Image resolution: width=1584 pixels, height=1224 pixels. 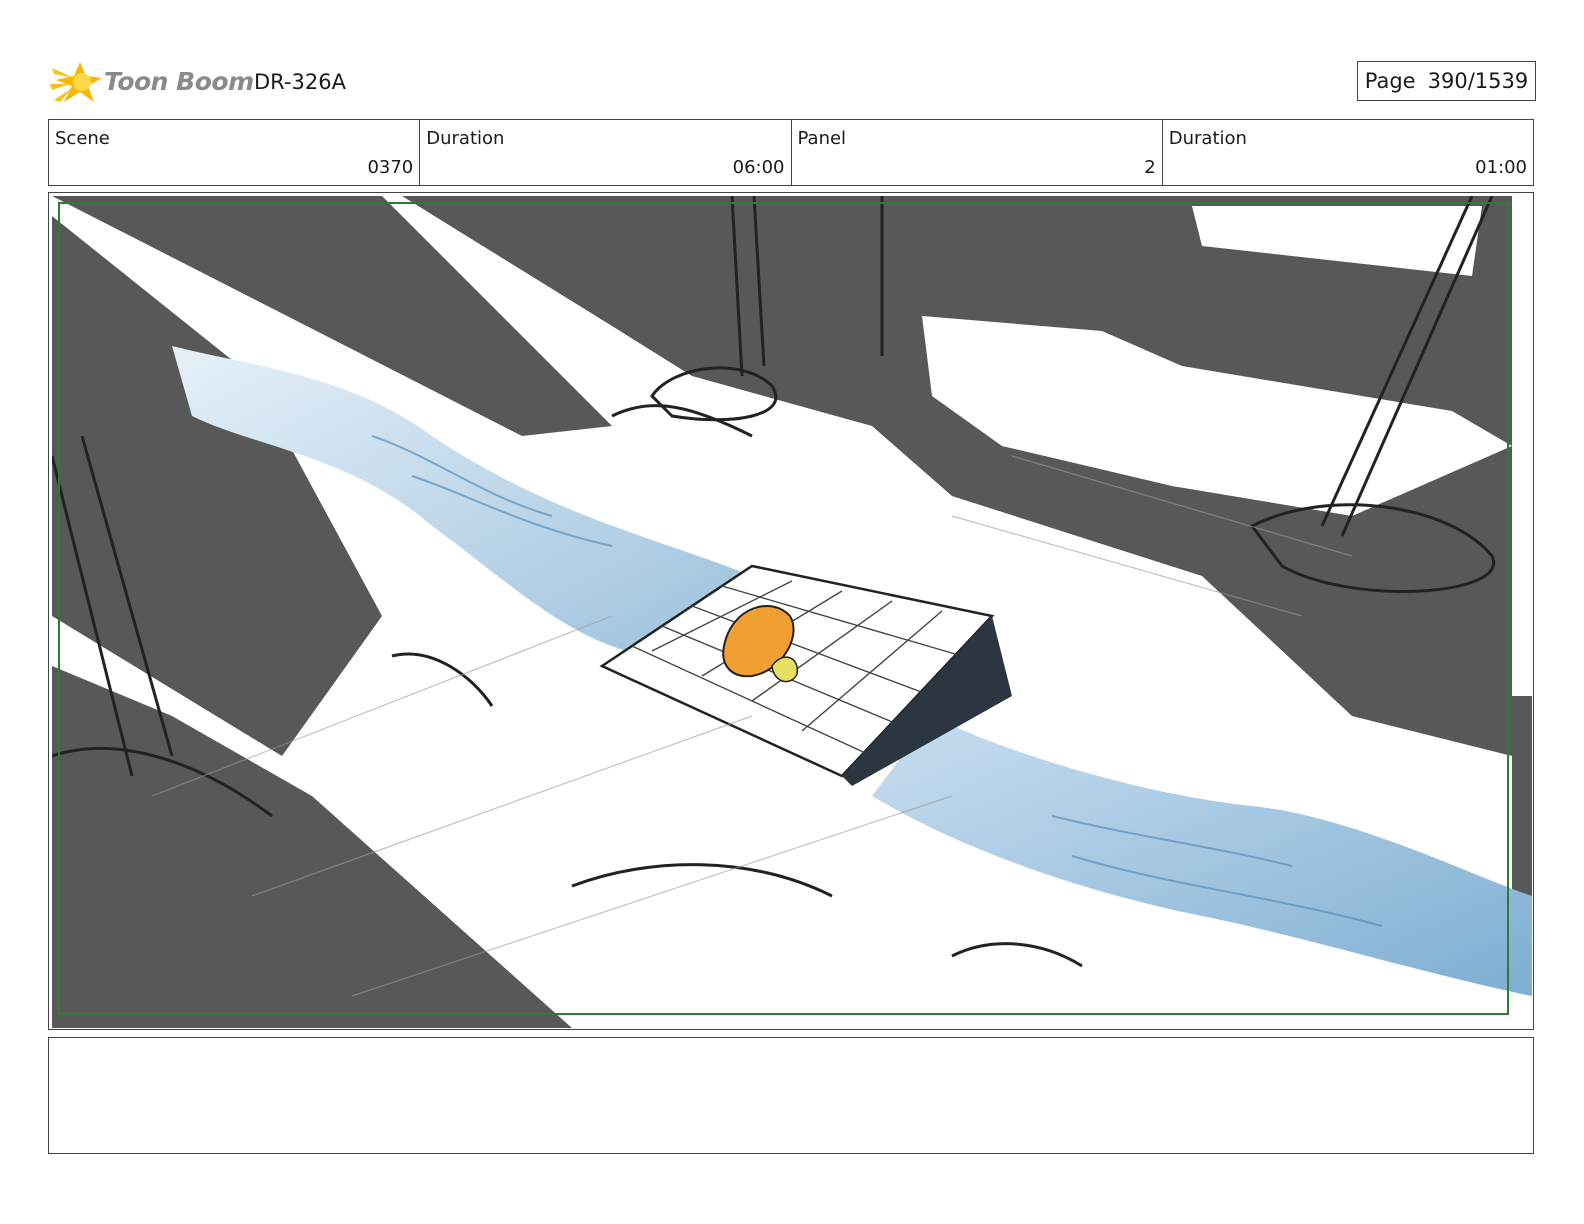 What do you see at coordinates (758, 167) in the screenshot?
I see `scene-duration-value: 06:00` at bounding box center [758, 167].